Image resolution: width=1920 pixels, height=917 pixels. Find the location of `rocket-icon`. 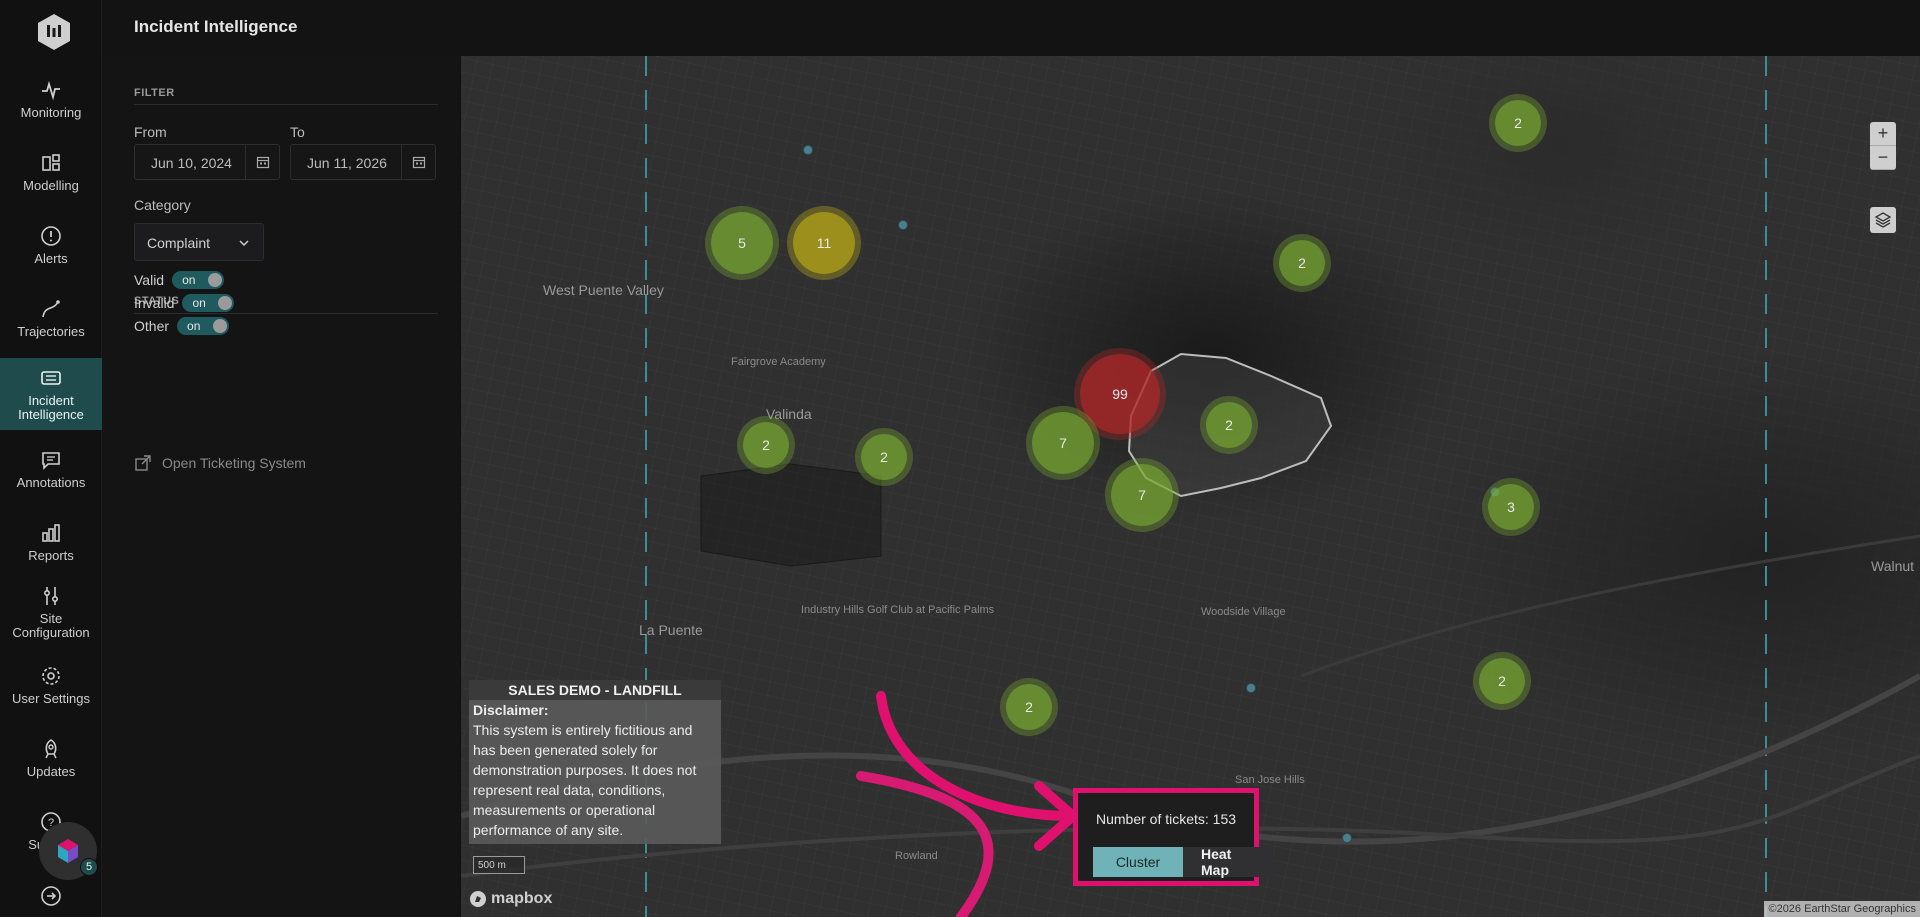

rocket-icon is located at coordinates (51, 749).